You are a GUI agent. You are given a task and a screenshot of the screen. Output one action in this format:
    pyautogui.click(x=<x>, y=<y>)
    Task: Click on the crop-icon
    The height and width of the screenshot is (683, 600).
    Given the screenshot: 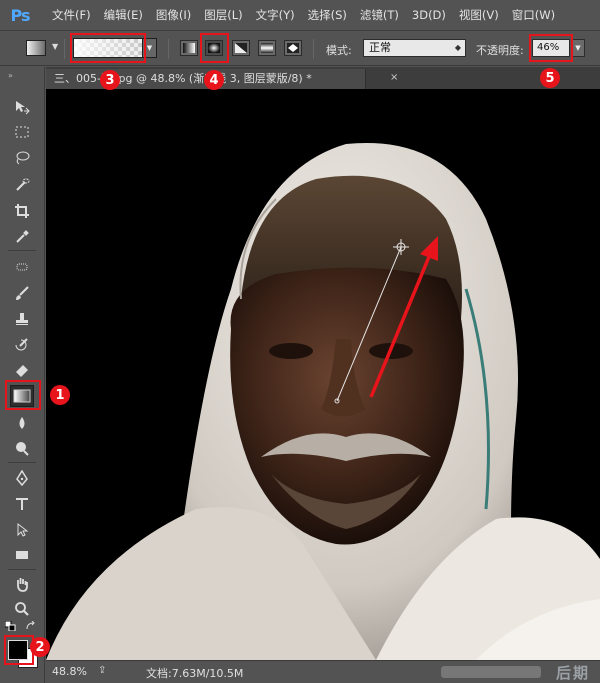 What is the action you would take?
    pyautogui.click(x=22, y=211)
    